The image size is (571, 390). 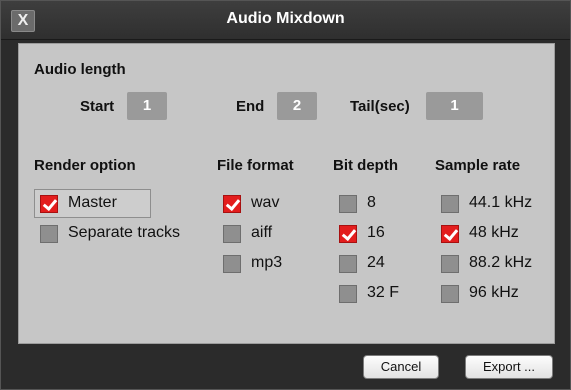 I want to click on rate-96-label: 96 kHz, so click(x=494, y=292).